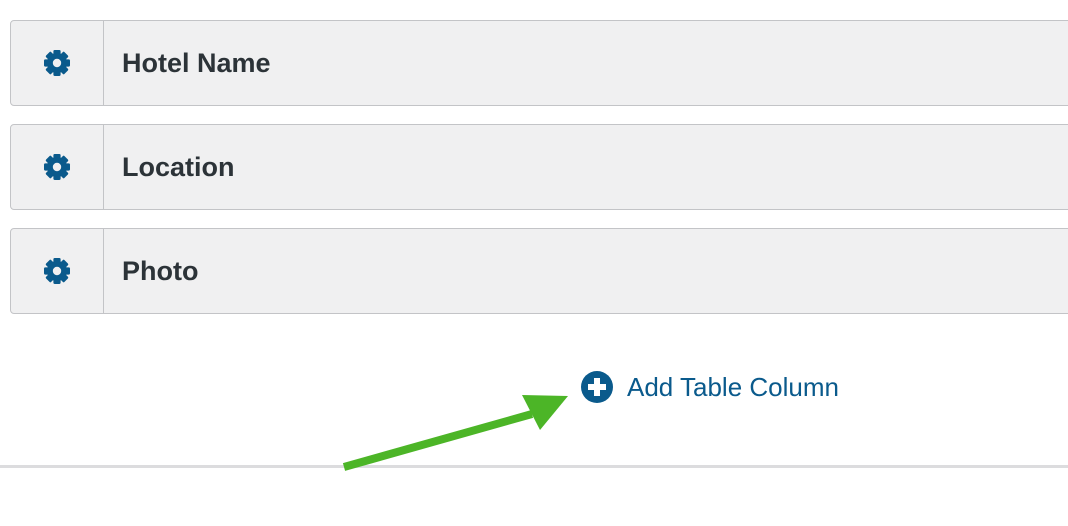 The image size is (1068, 526). I want to click on column-label: Photo, so click(160, 270).